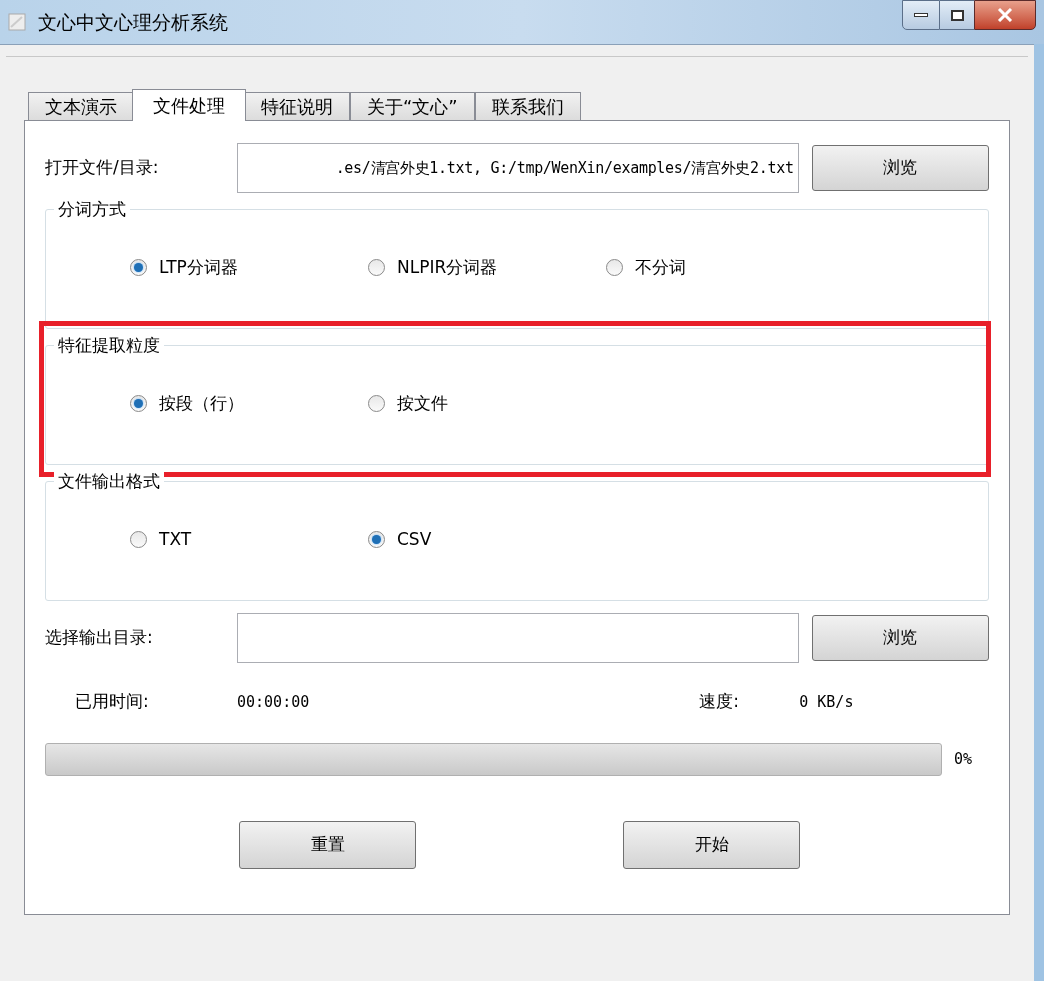 The height and width of the screenshot is (981, 1044). What do you see at coordinates (826, 702) in the screenshot?
I see `speed-value: 0 KB/s` at bounding box center [826, 702].